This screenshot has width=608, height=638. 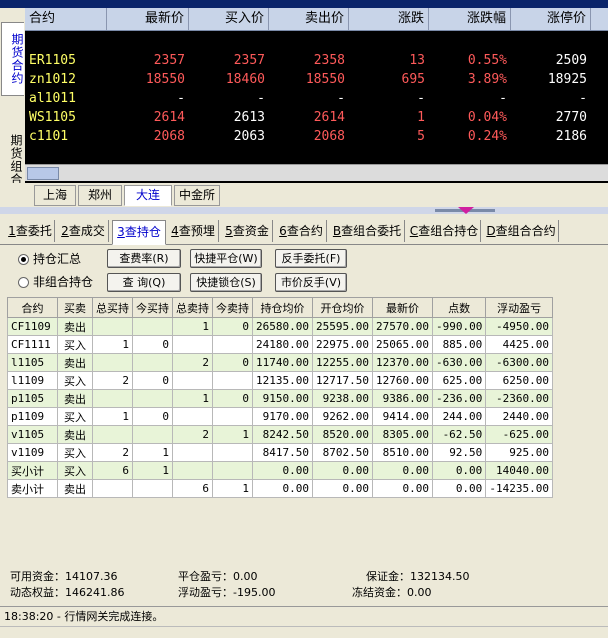 What do you see at coordinates (283, 231) in the screenshot?
I see `tab-key: 6` at bounding box center [283, 231].